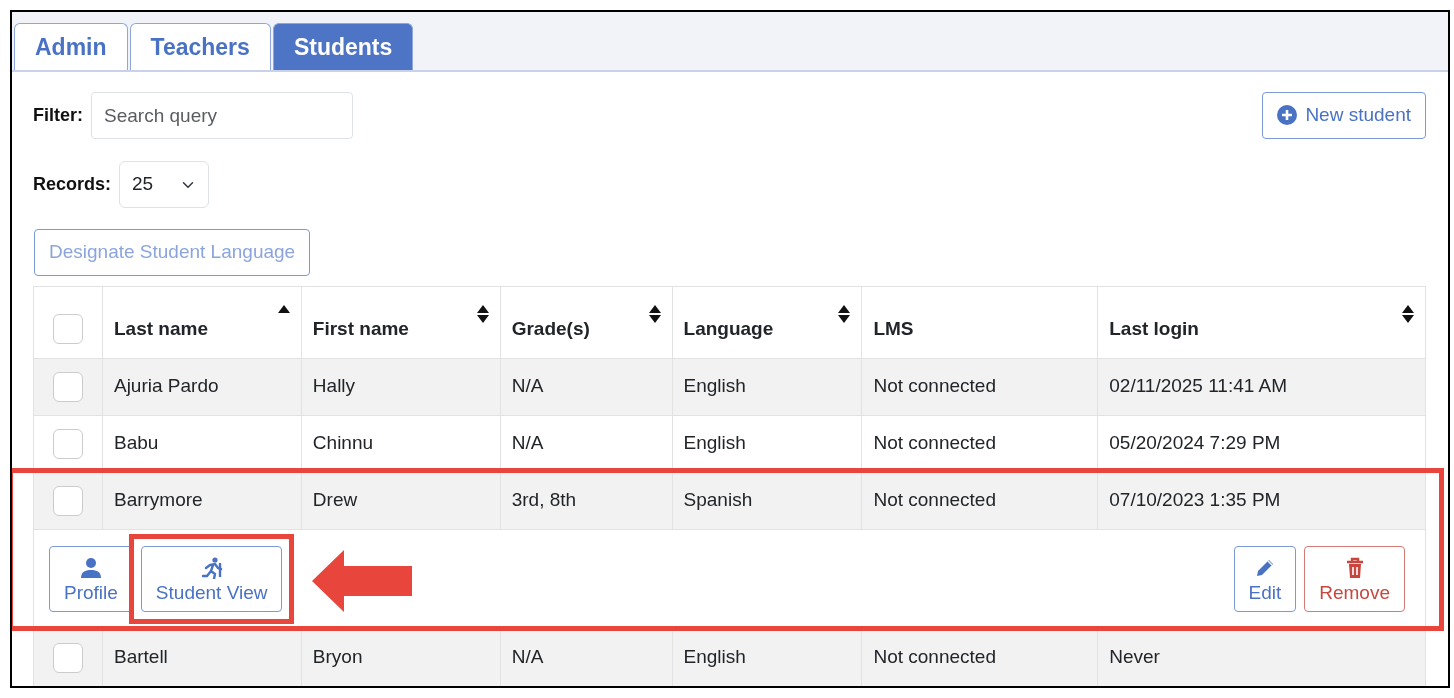 The width and height of the screenshot is (1454, 698). Describe the element at coordinates (202, 657) in the screenshot. I see `table-cell: Bartell` at that location.